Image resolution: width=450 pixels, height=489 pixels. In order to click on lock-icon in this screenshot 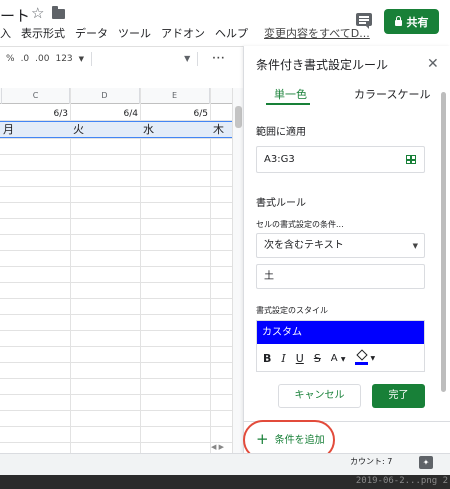, I will do `click(398, 20)`.